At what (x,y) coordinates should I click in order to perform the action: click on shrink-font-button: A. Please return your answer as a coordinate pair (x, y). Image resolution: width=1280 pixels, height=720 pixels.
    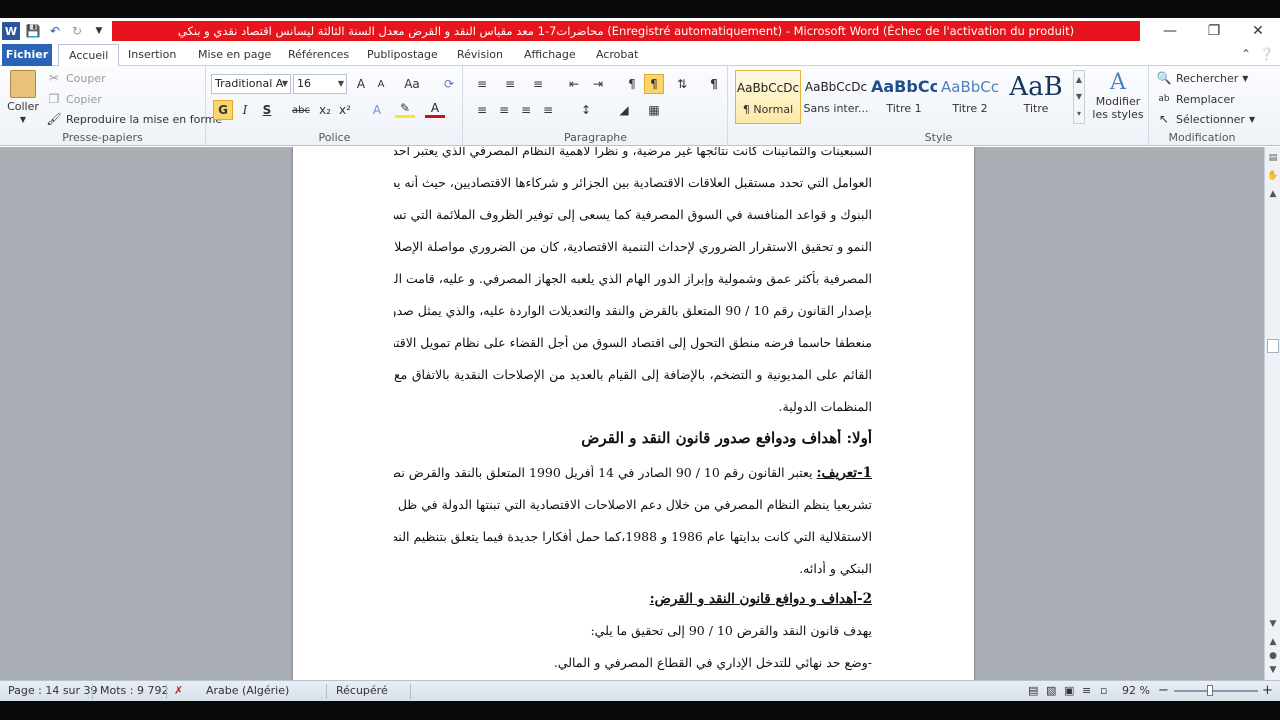
    Looking at the image, I should click on (381, 84).